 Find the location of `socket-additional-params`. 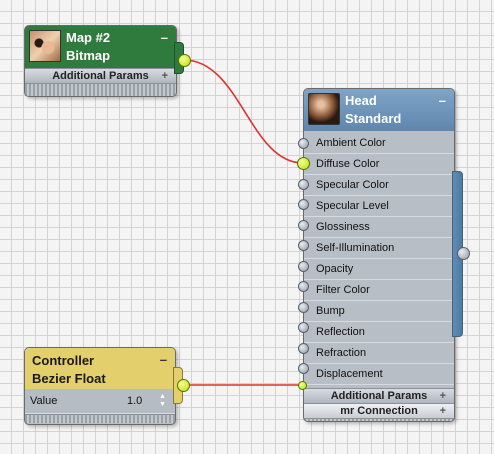

socket-additional-params is located at coordinates (302, 385).